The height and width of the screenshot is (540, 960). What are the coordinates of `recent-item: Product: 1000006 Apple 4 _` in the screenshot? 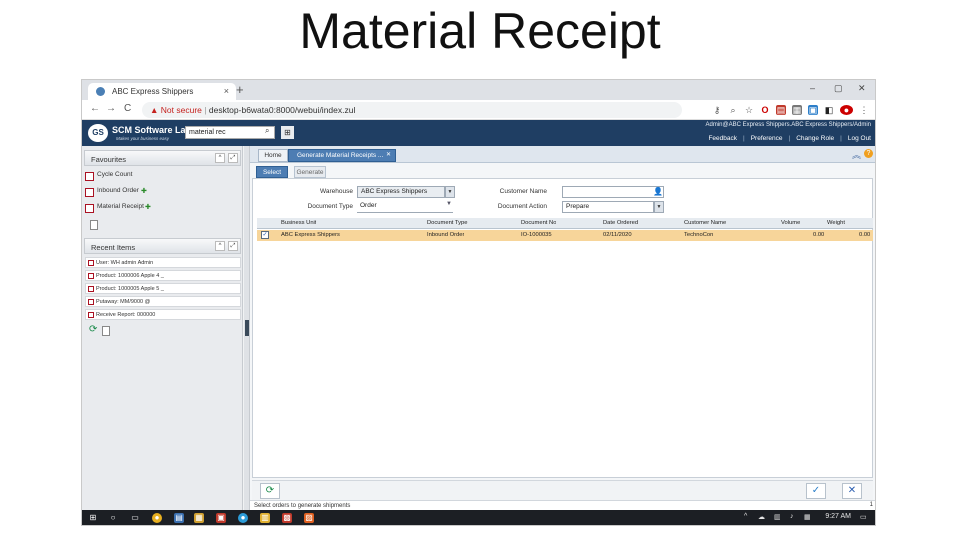 It's located at (163, 275).